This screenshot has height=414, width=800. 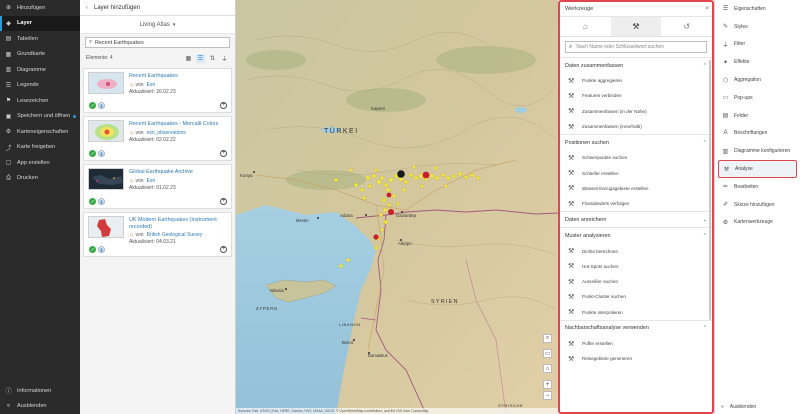 I want to click on source-dropdown: Living Atlas ▾, so click(x=157, y=25).